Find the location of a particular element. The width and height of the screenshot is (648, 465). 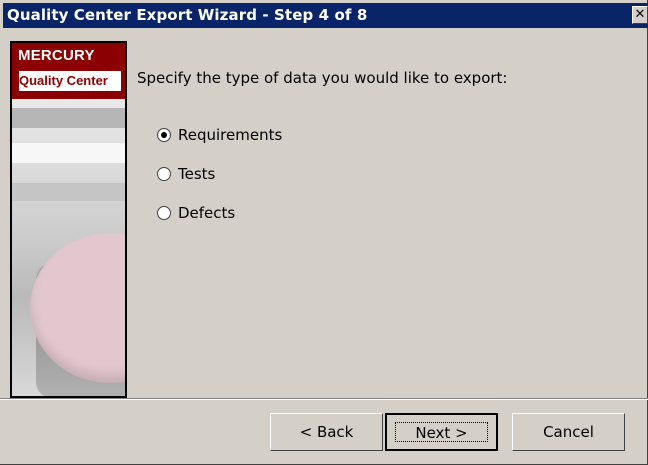

radio-label: Defects is located at coordinates (206, 213).